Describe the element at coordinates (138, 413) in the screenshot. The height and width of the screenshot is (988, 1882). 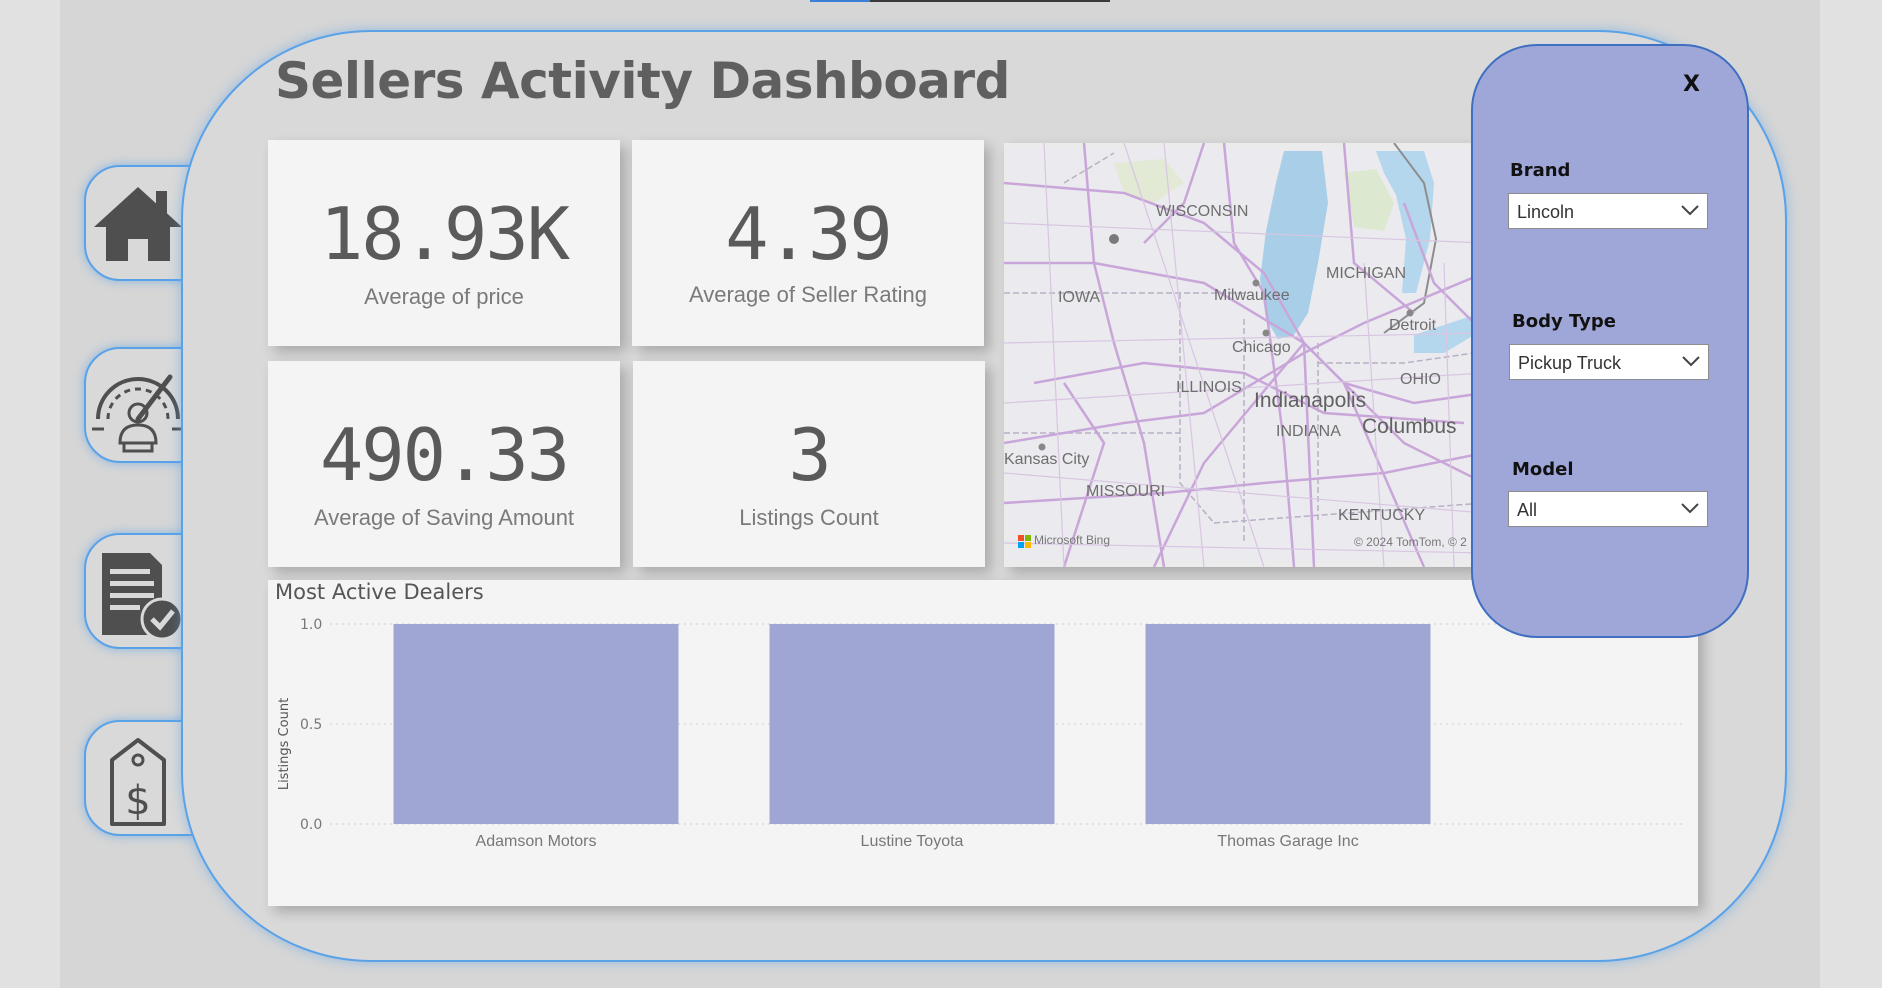
I see `speedometer-icon` at that location.